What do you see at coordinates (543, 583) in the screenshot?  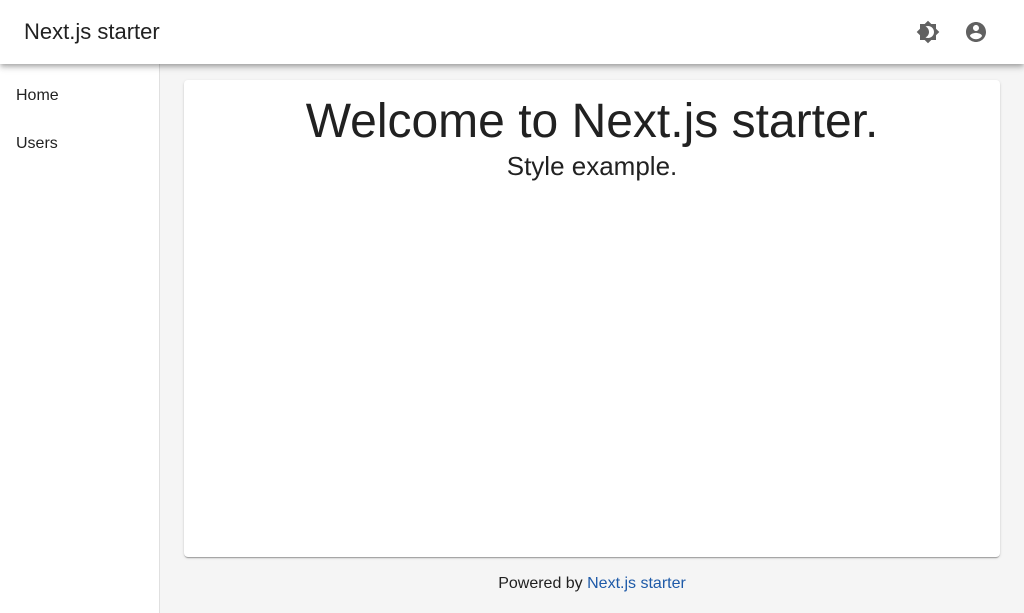 I see `footer-prefix: Powered by` at bounding box center [543, 583].